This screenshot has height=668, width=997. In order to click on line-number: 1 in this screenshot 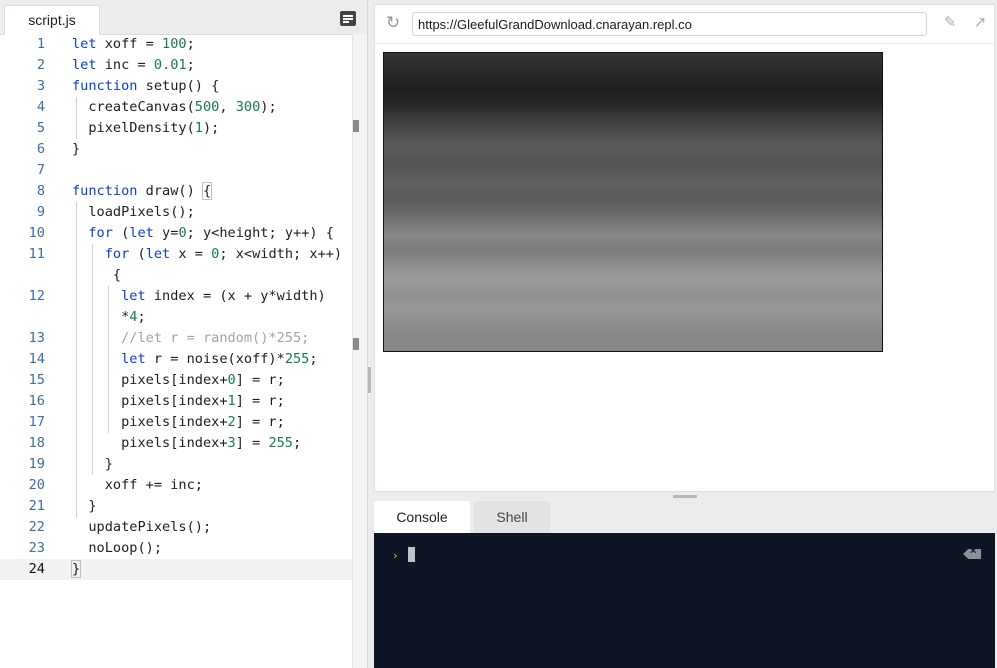, I will do `click(40, 44)`.